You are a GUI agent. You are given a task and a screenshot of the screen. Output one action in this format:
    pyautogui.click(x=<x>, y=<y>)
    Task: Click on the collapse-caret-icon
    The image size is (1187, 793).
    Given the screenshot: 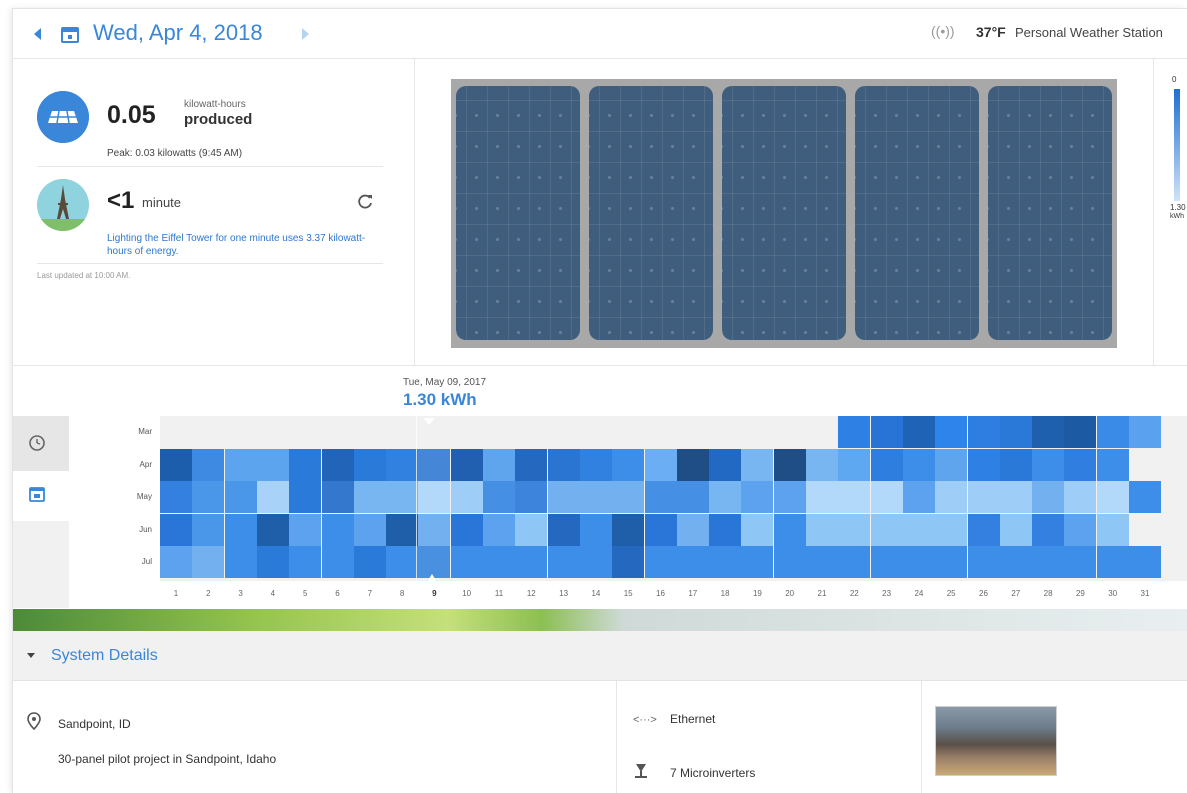 What is the action you would take?
    pyautogui.click(x=31, y=655)
    